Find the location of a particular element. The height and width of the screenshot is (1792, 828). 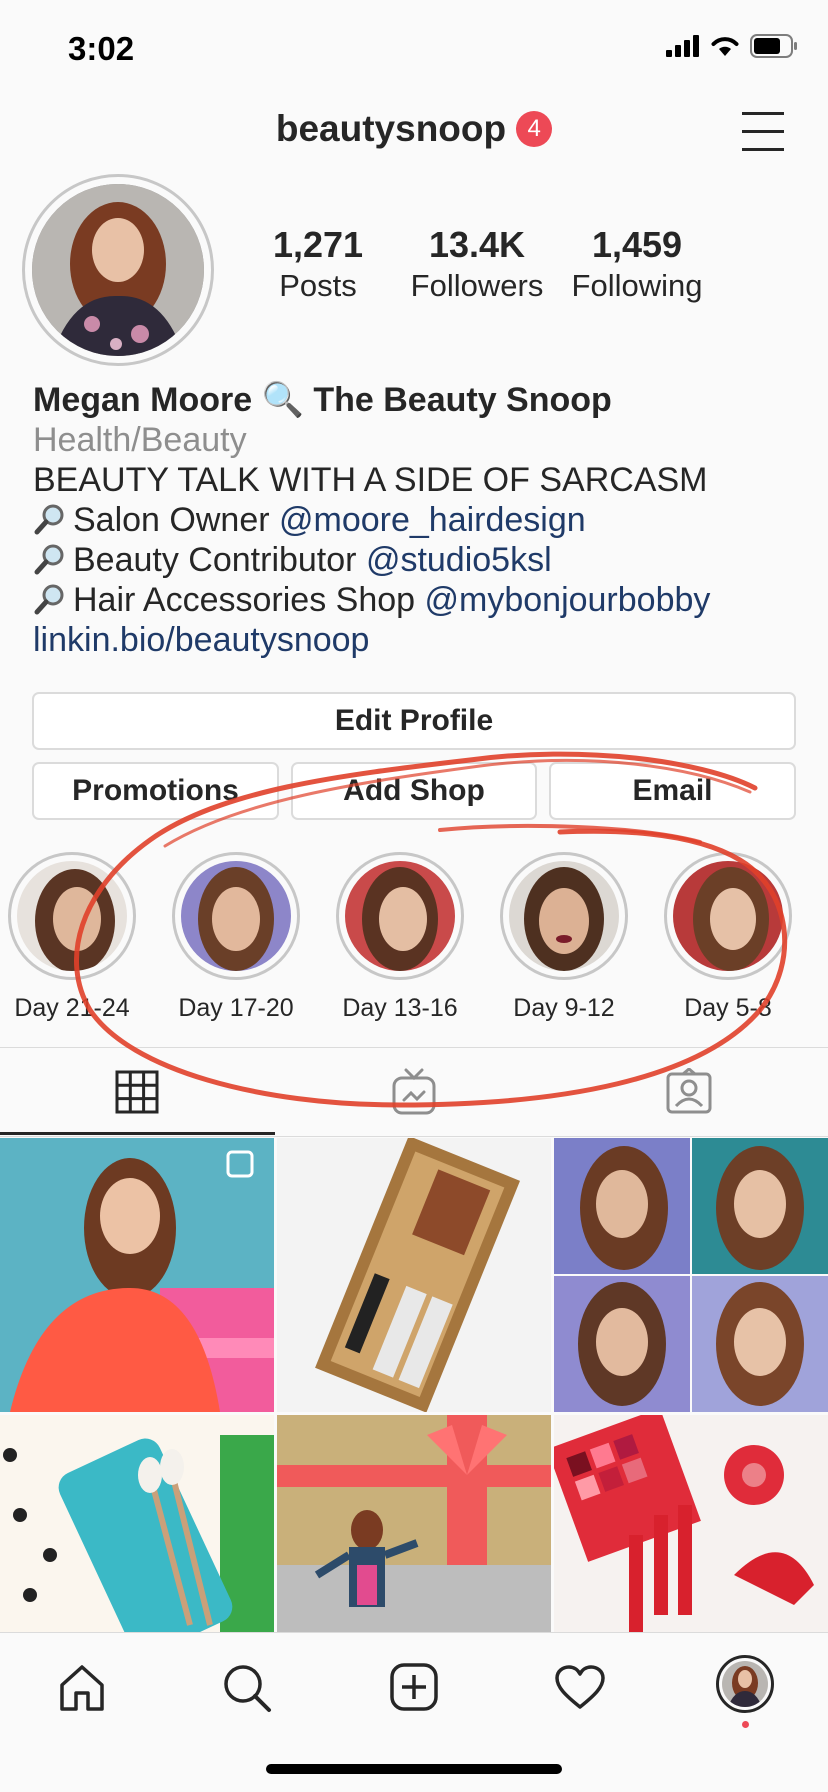

bio-tagline: BEAUTY TALK WITH A SIDE OF SARCASM is located at coordinates (370, 480).